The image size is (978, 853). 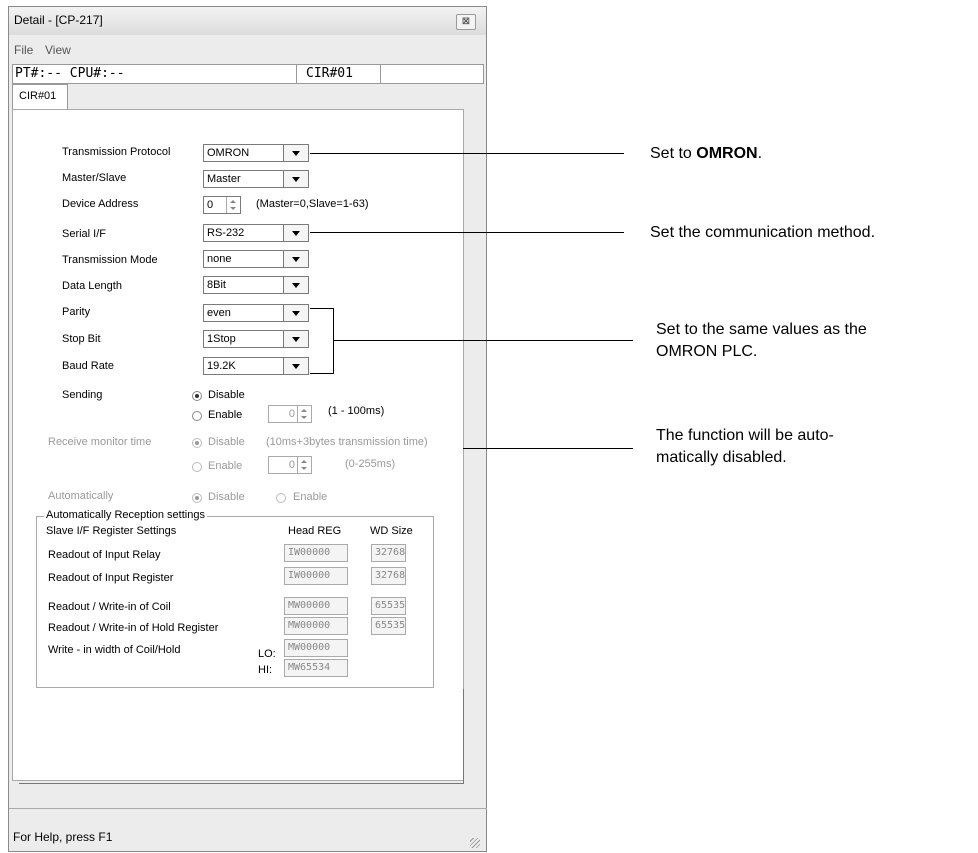 I want to click on head-reg-header: Head REG, so click(x=315, y=531).